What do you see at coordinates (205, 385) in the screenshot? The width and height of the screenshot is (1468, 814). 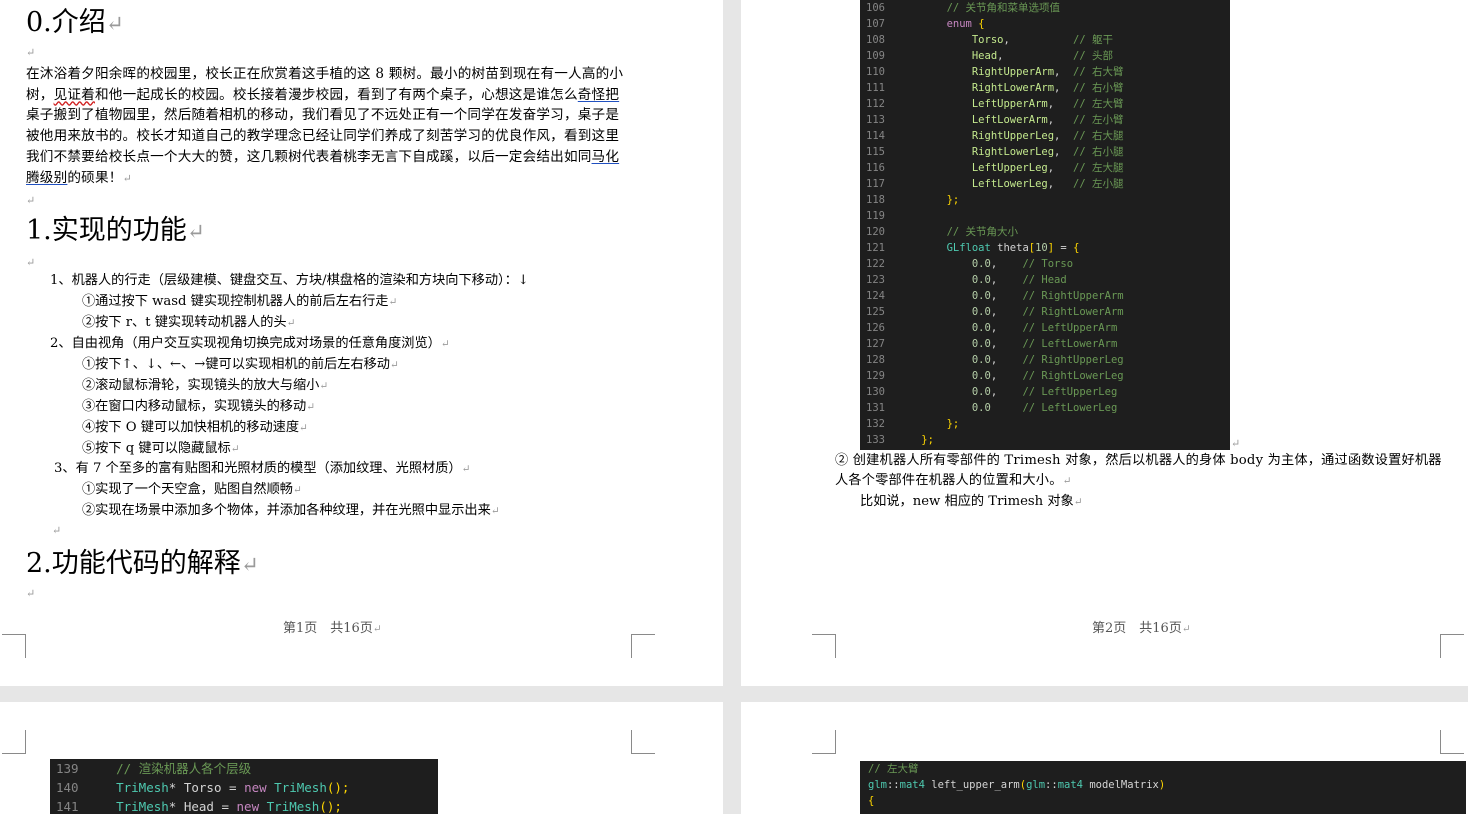 I see `feature-subitem: ②滚动鼠标滑轮，实现镜头的放大与缩小↵` at bounding box center [205, 385].